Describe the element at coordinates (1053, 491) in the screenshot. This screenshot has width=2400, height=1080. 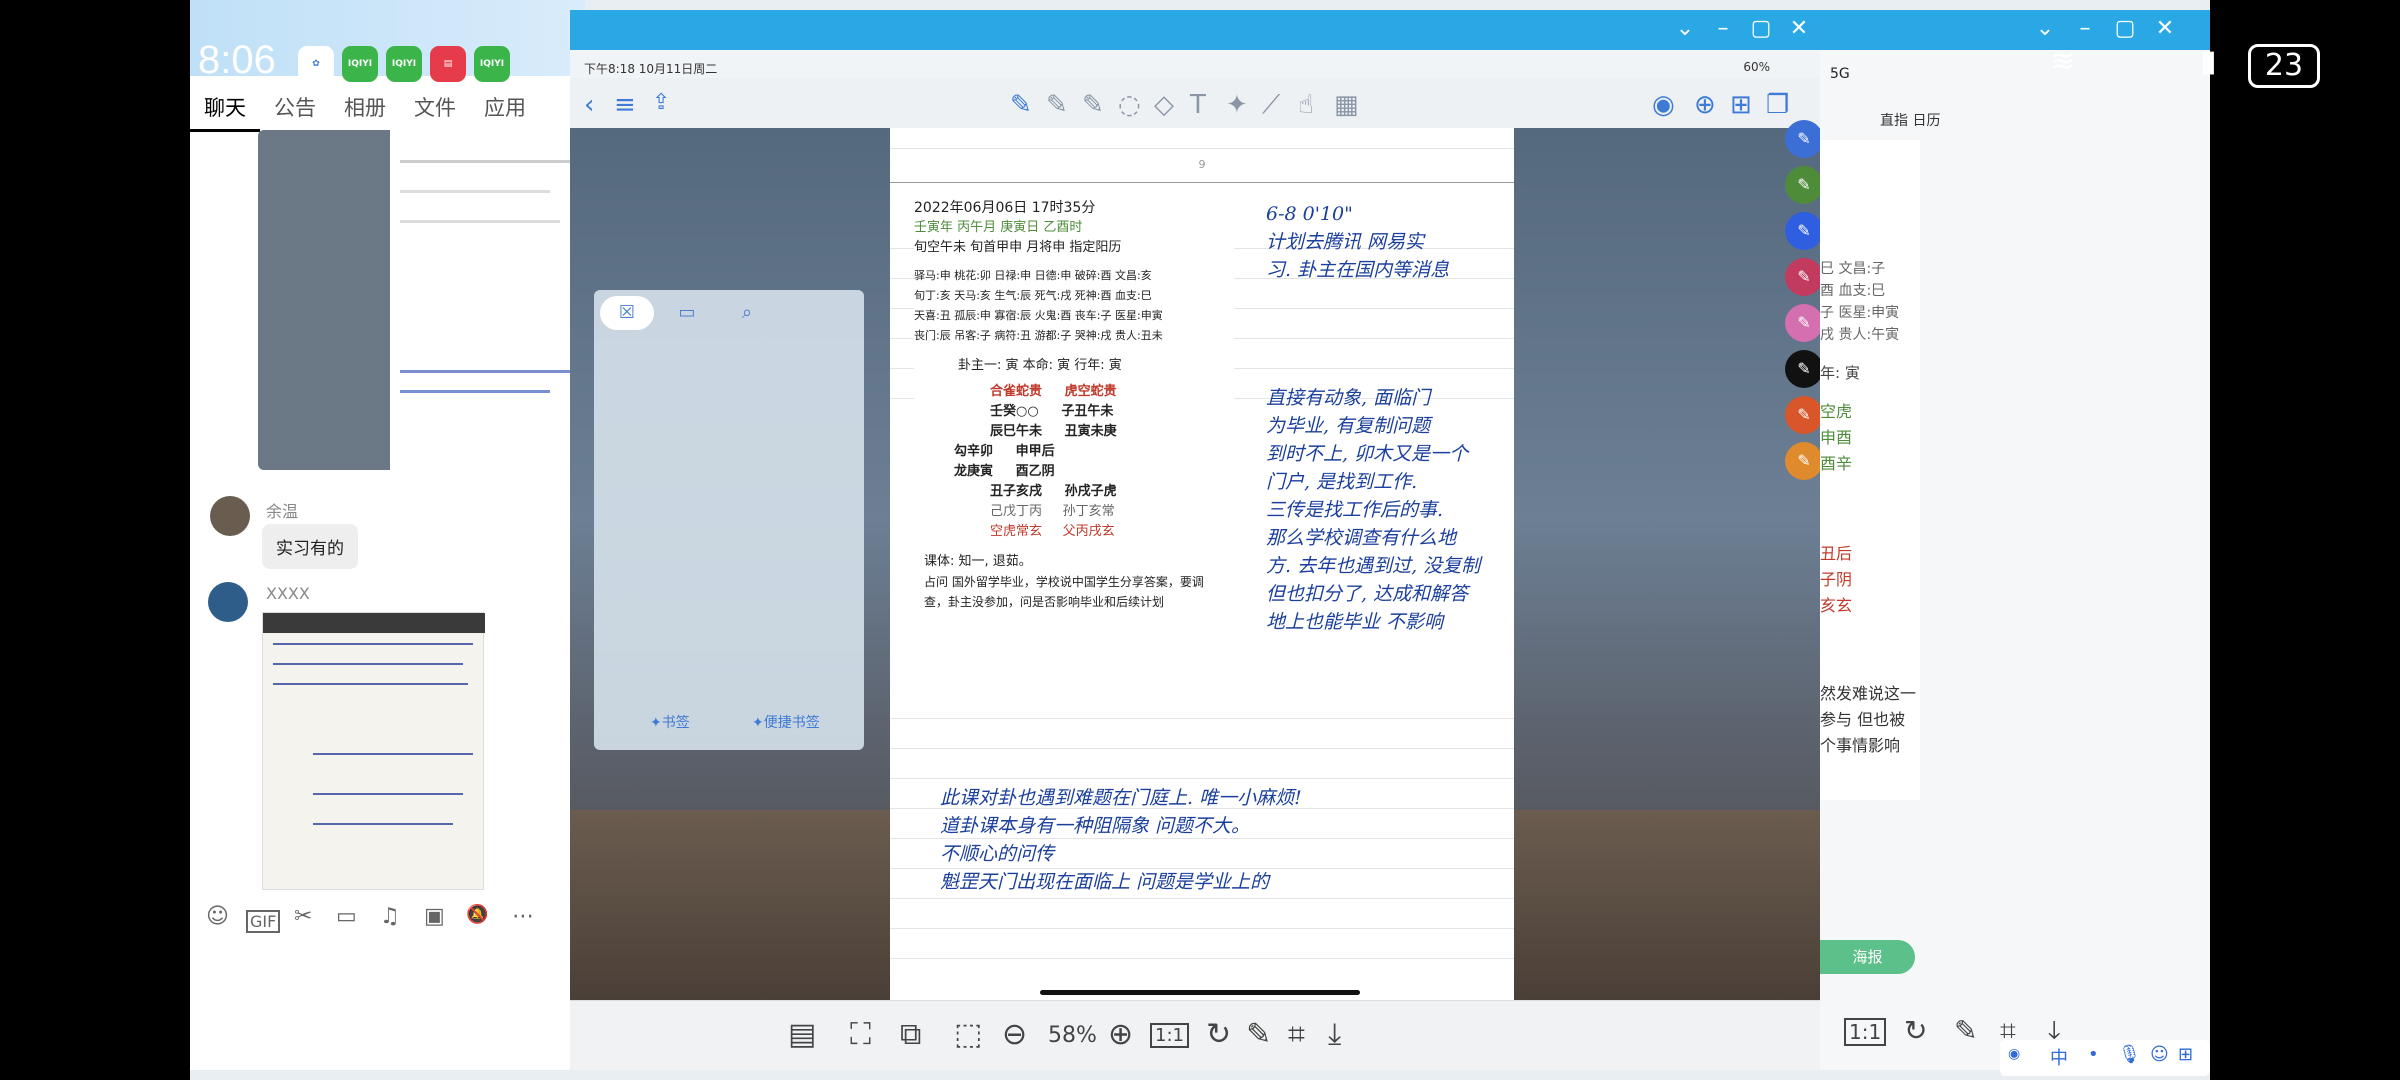
I see `chart-line: 丑子亥戌 孙戌子虎` at that location.